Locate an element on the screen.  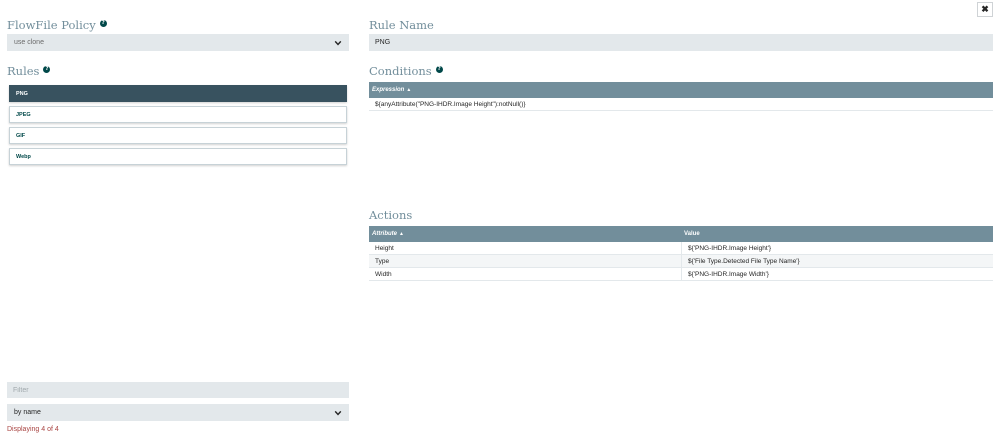
rule-item-png: PNG is located at coordinates (178, 93).